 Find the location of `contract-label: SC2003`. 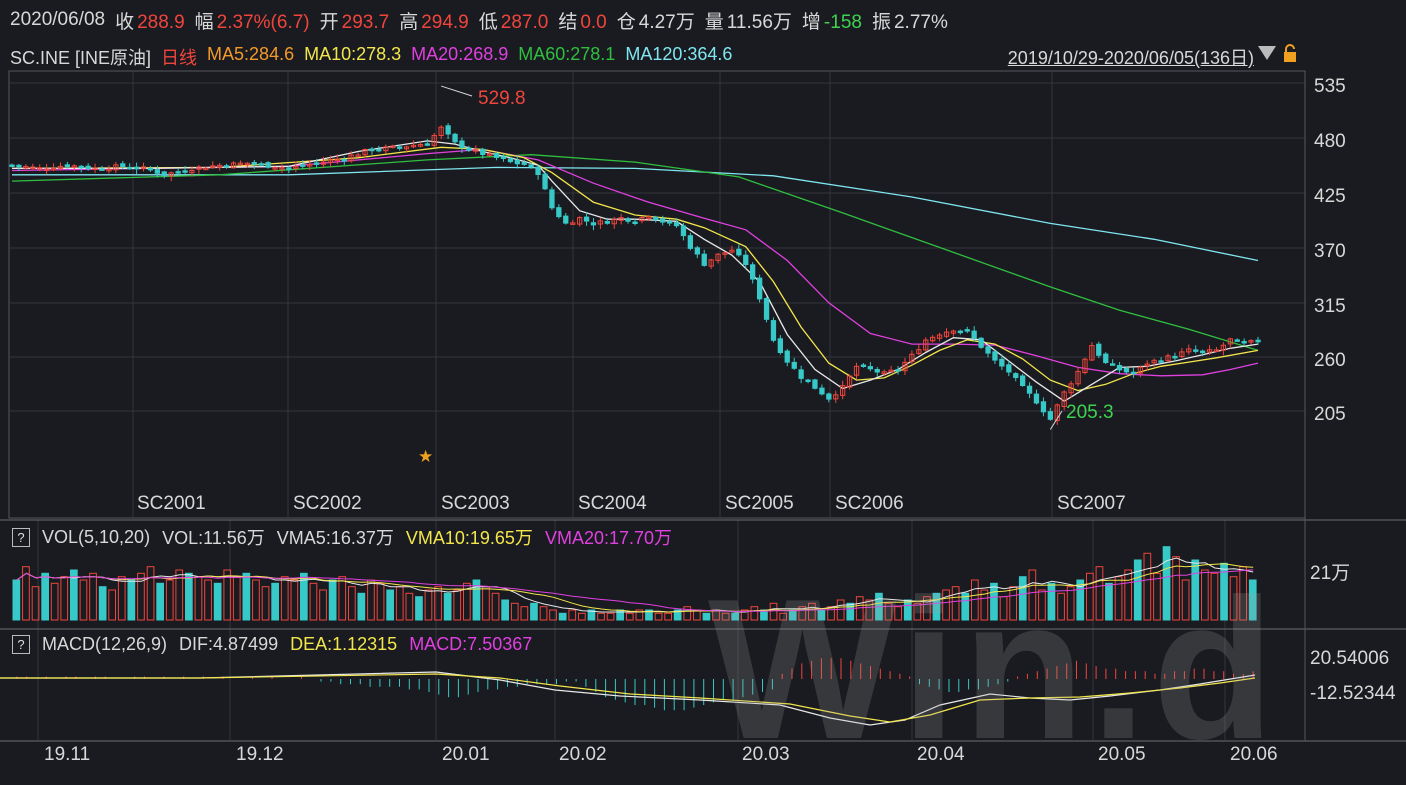

contract-label: SC2003 is located at coordinates (475, 503).